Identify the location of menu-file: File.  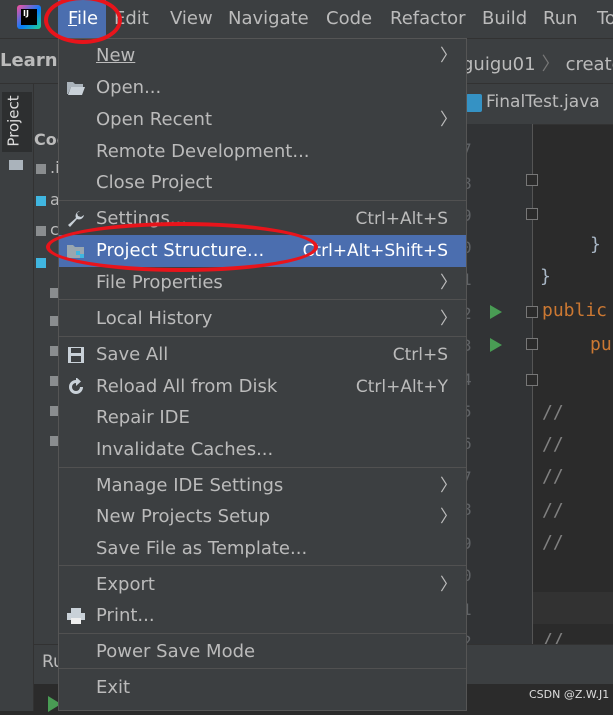
(82, 19).